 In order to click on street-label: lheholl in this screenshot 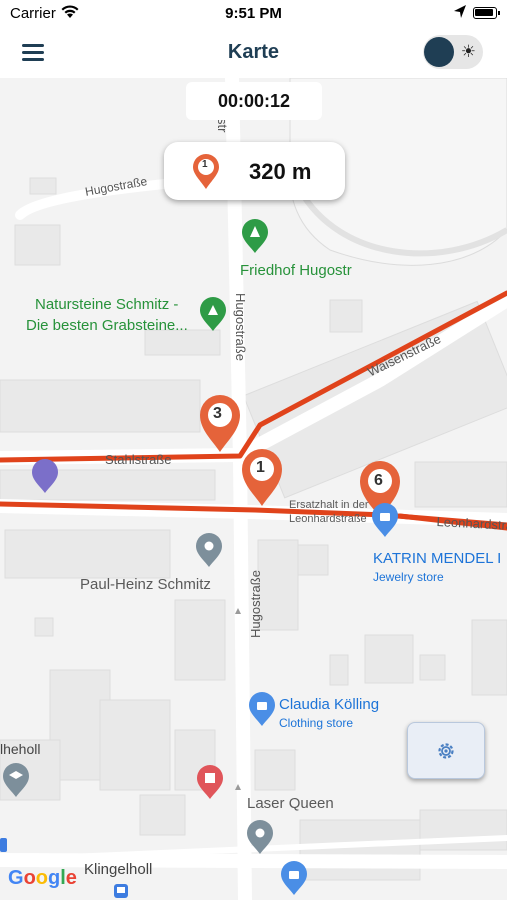, I will do `click(20, 749)`.